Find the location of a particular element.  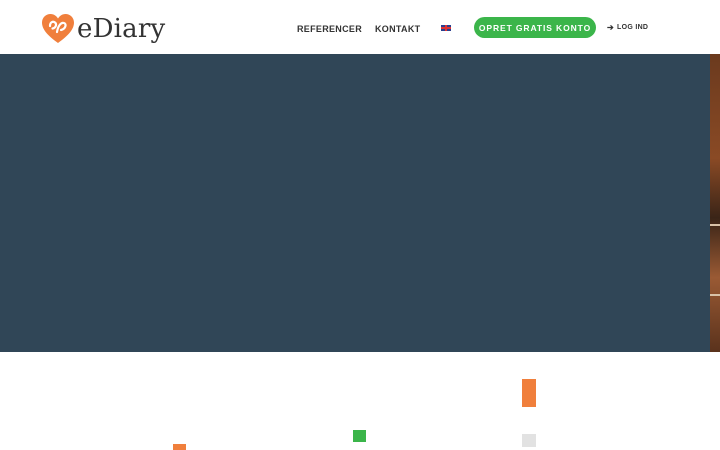

uk-flag-icon is located at coordinates (446, 28).